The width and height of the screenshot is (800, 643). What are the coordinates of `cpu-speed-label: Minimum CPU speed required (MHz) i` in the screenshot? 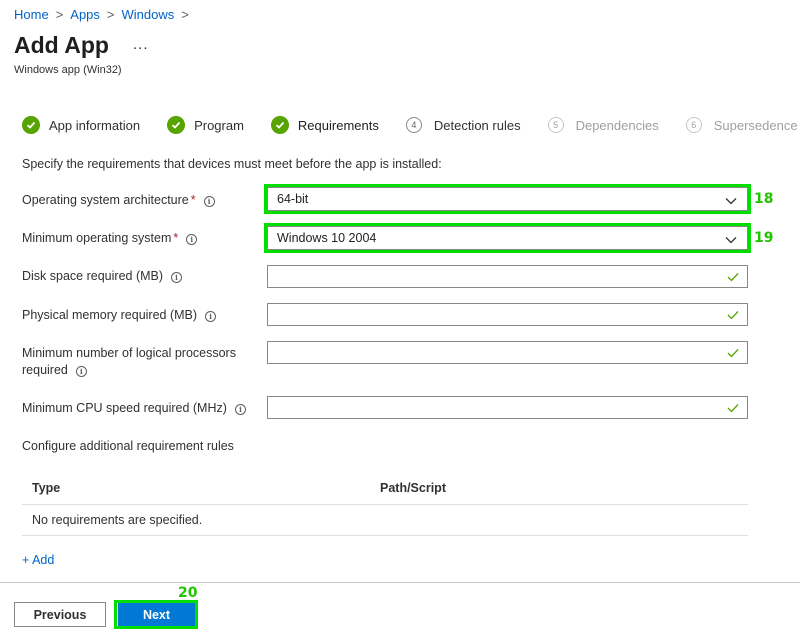 It's located at (134, 408).